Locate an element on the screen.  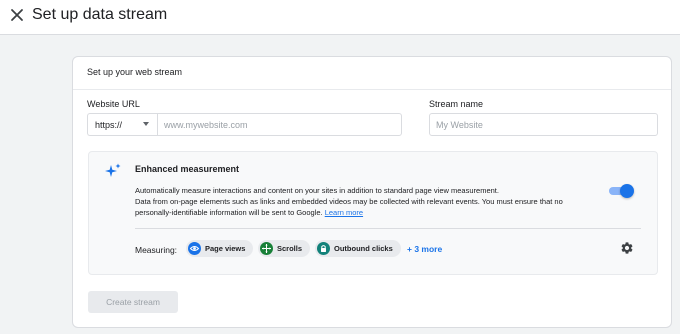
more-events-link: + 3 more is located at coordinates (424, 249).